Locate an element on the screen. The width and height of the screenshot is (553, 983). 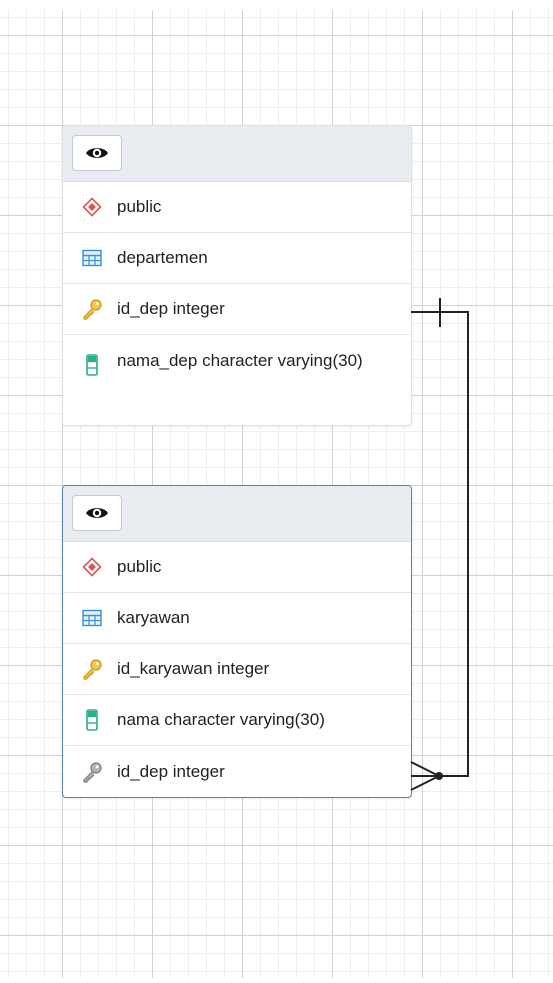
relationship-line is located at coordinates (440, 544).